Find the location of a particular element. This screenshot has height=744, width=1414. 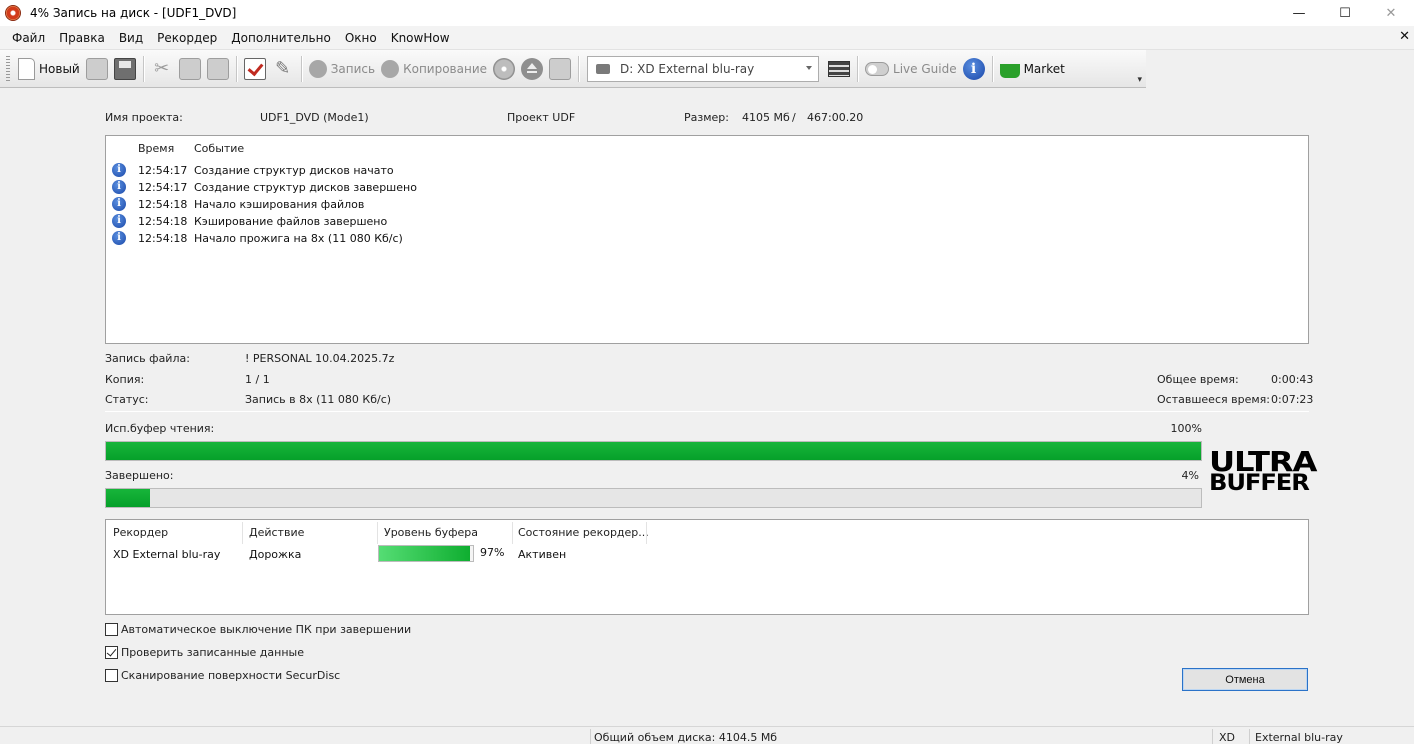

copy-button is located at coordinates (190, 69).